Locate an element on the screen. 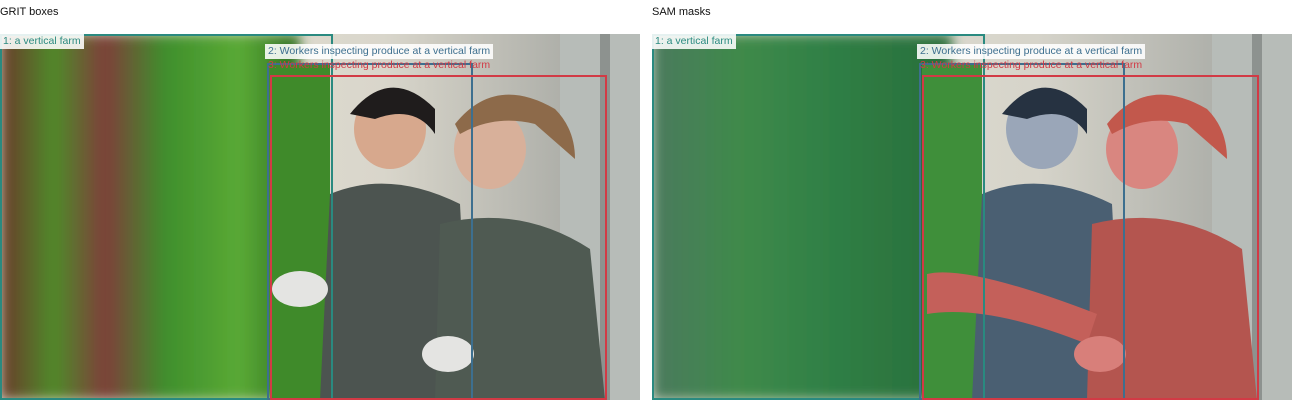 Image resolution: width=1292 pixels, height=400 pixels. panel-title-sam: SAM masks is located at coordinates (681, 12).